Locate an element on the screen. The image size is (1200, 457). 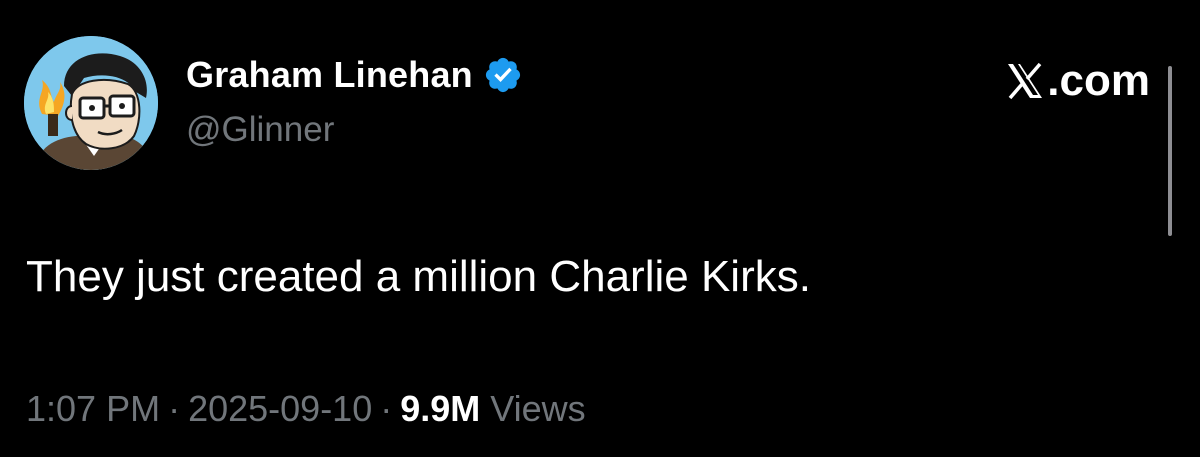
verified-badge-icon is located at coordinates (503, 75).